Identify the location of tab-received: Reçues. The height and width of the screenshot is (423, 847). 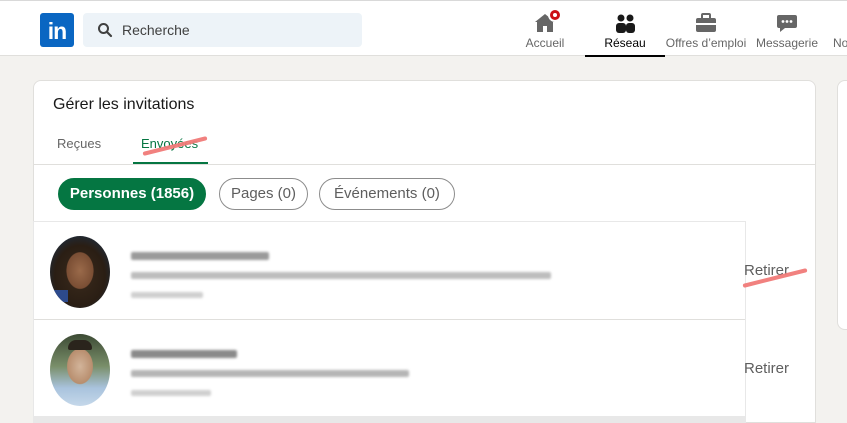
(79, 143).